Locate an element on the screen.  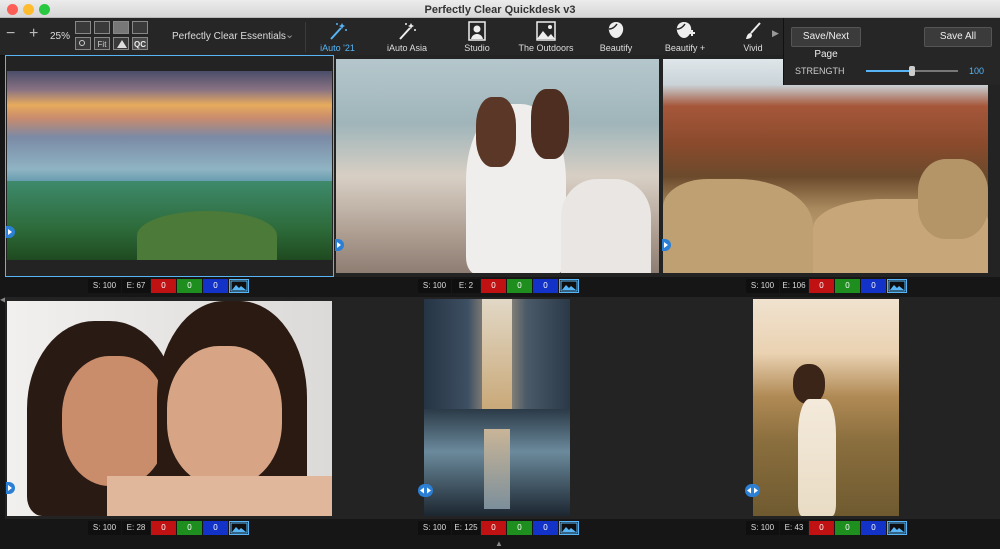
layout-3x2-button is located at coordinates (121, 27).